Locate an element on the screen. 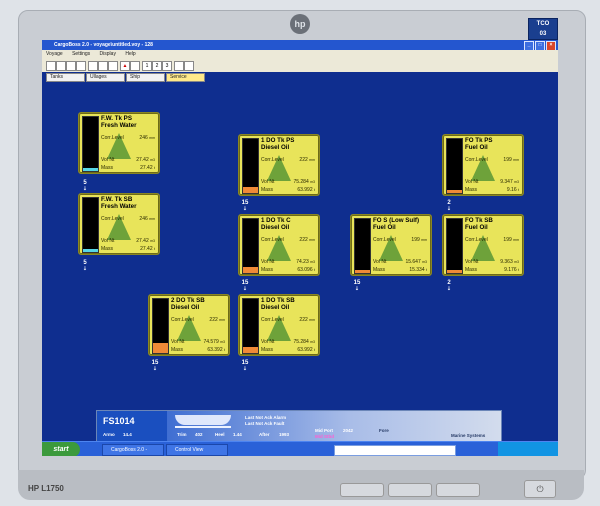  tank-name: 2 DO Tk SB is located at coordinates (188, 300).